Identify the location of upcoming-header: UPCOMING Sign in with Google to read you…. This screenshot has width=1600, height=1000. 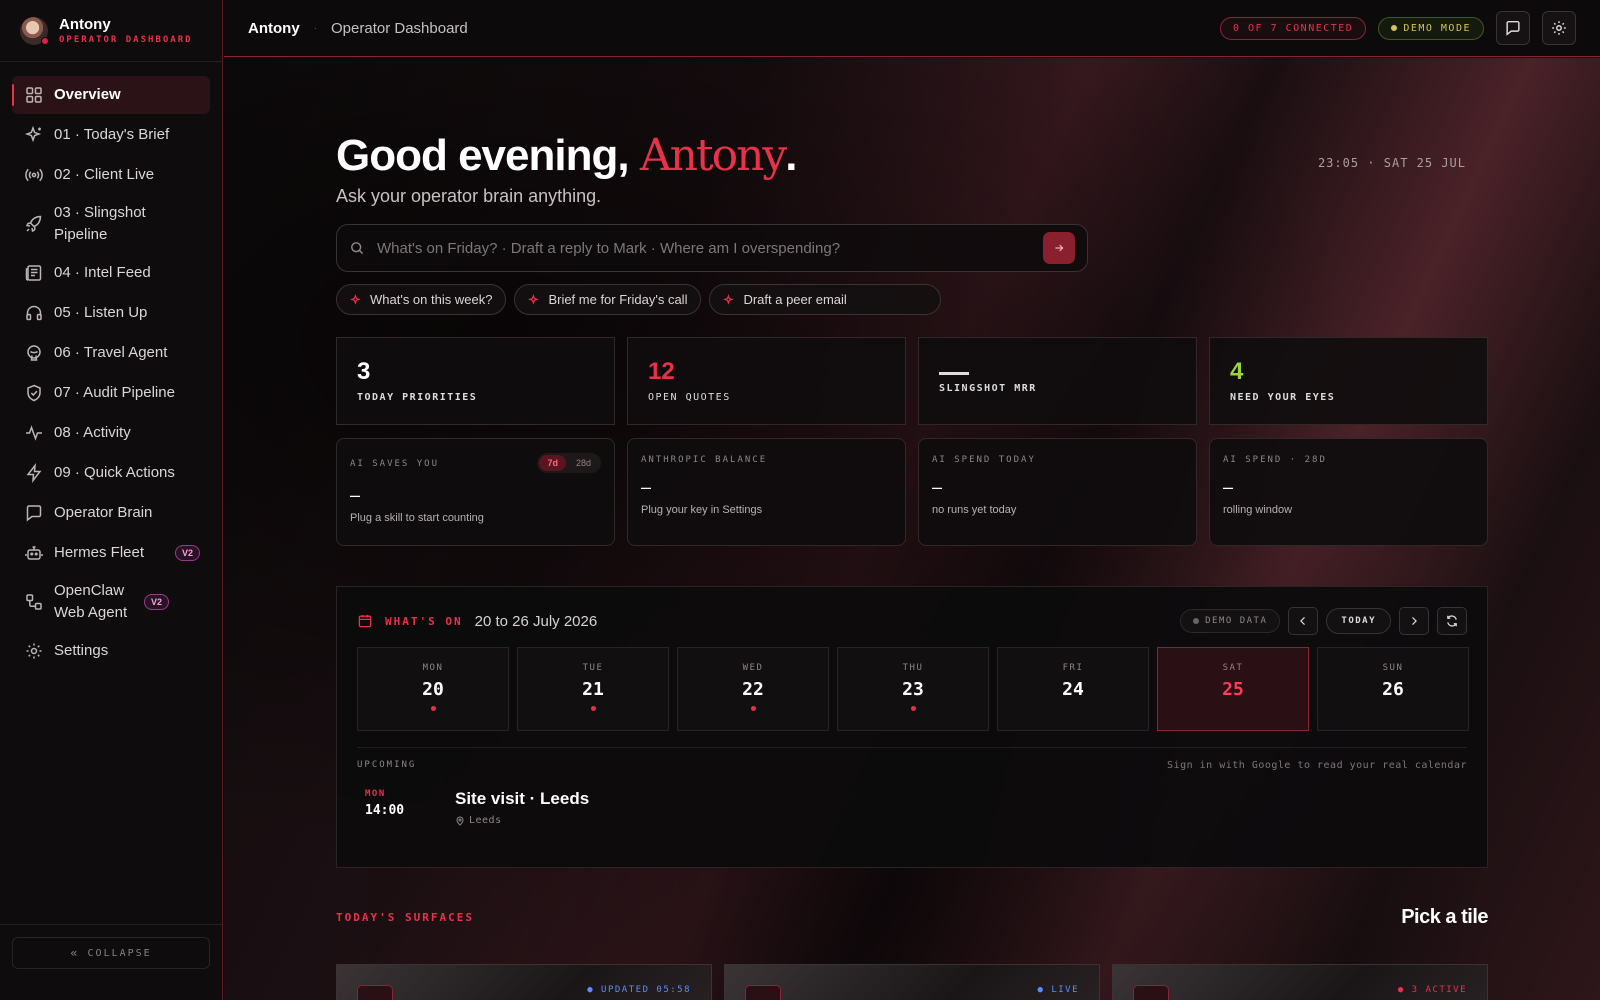
(912, 759).